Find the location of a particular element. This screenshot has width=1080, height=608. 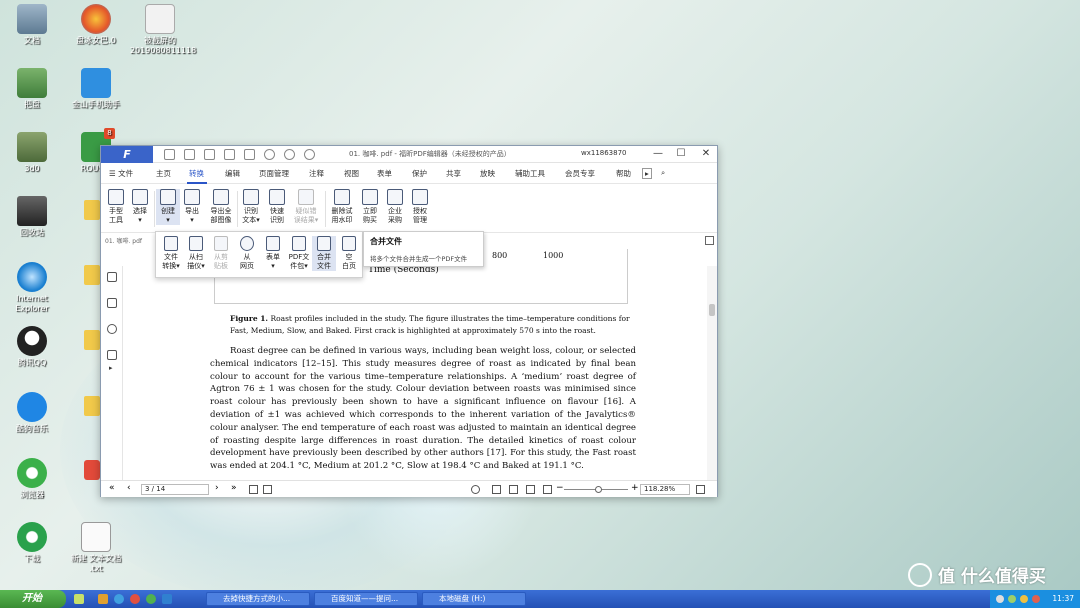

menu-member: 会员专享 is located at coordinates (580, 173).